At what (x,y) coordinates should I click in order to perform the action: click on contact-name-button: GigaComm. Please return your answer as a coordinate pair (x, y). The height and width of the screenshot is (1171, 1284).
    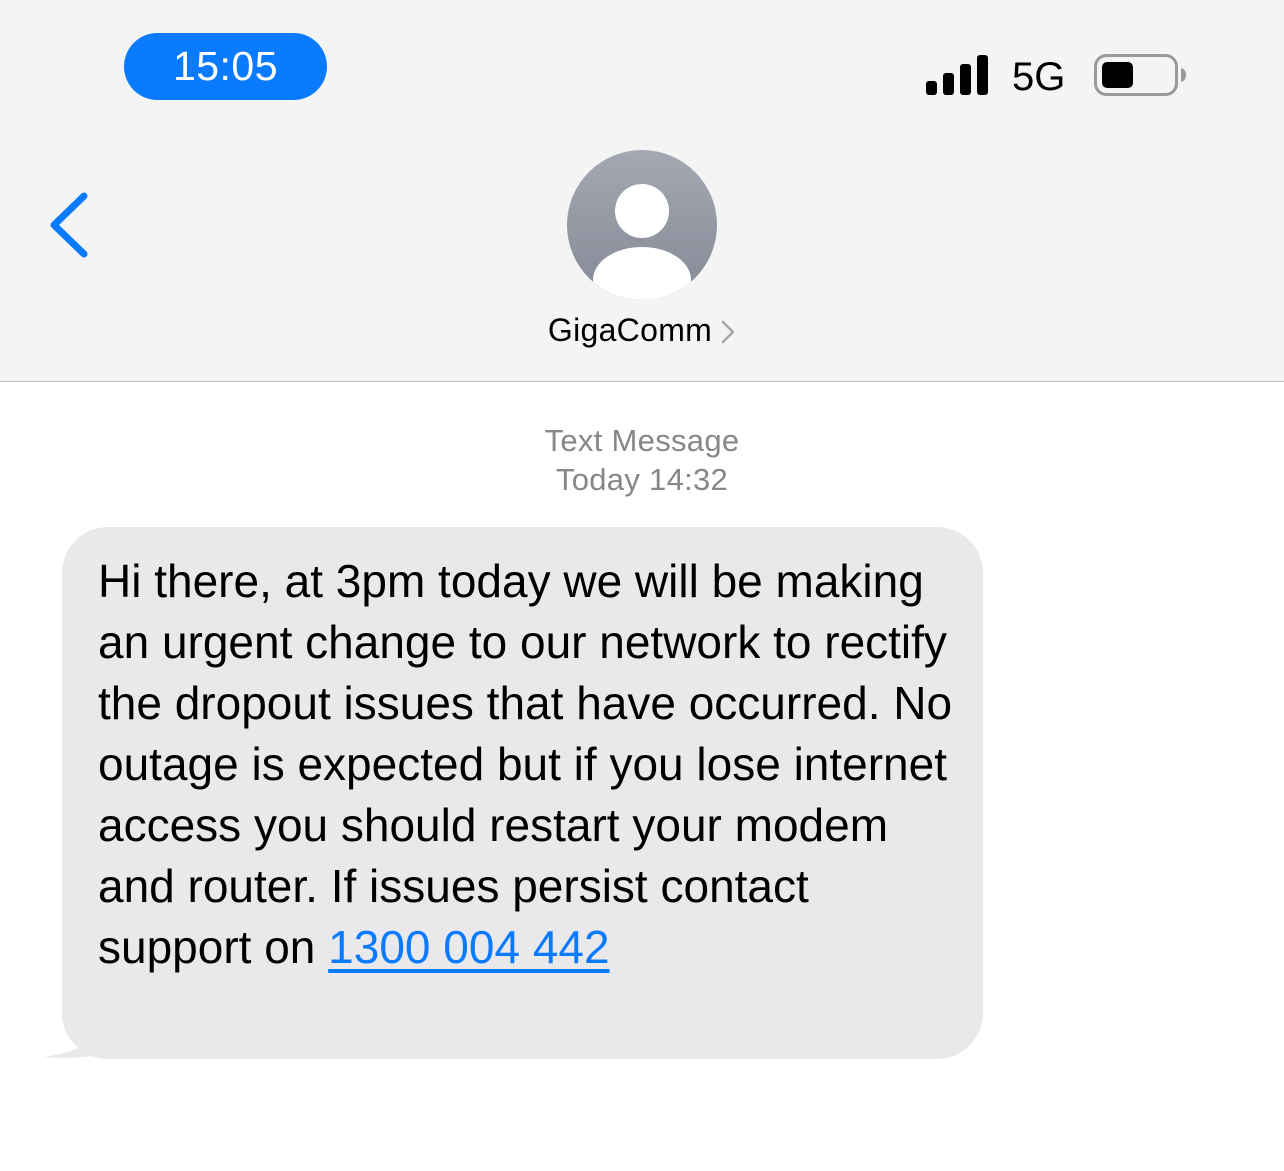
    Looking at the image, I should click on (642, 330).